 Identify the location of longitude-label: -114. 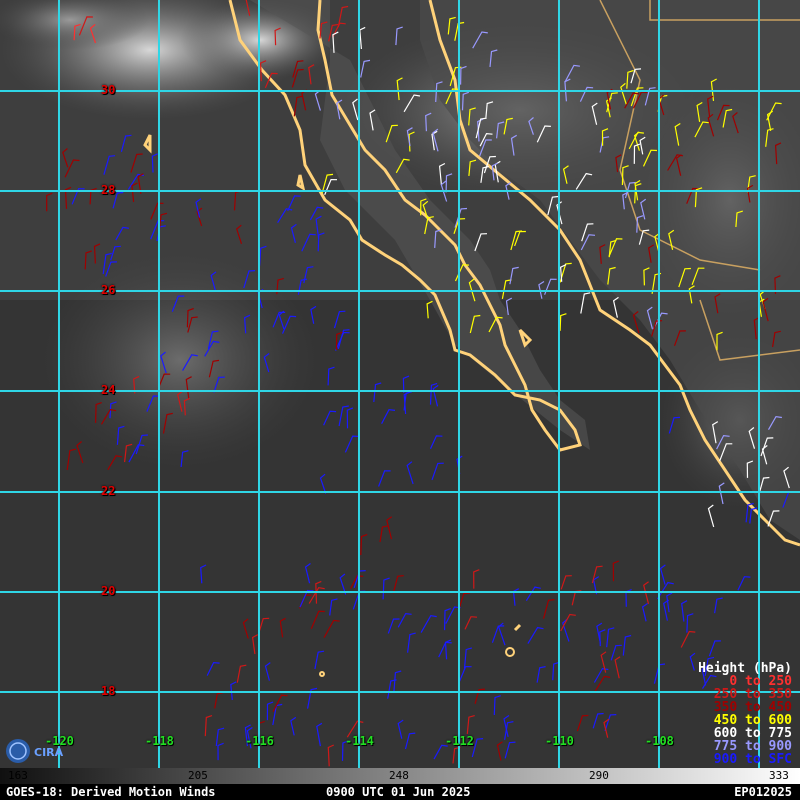
(359, 741).